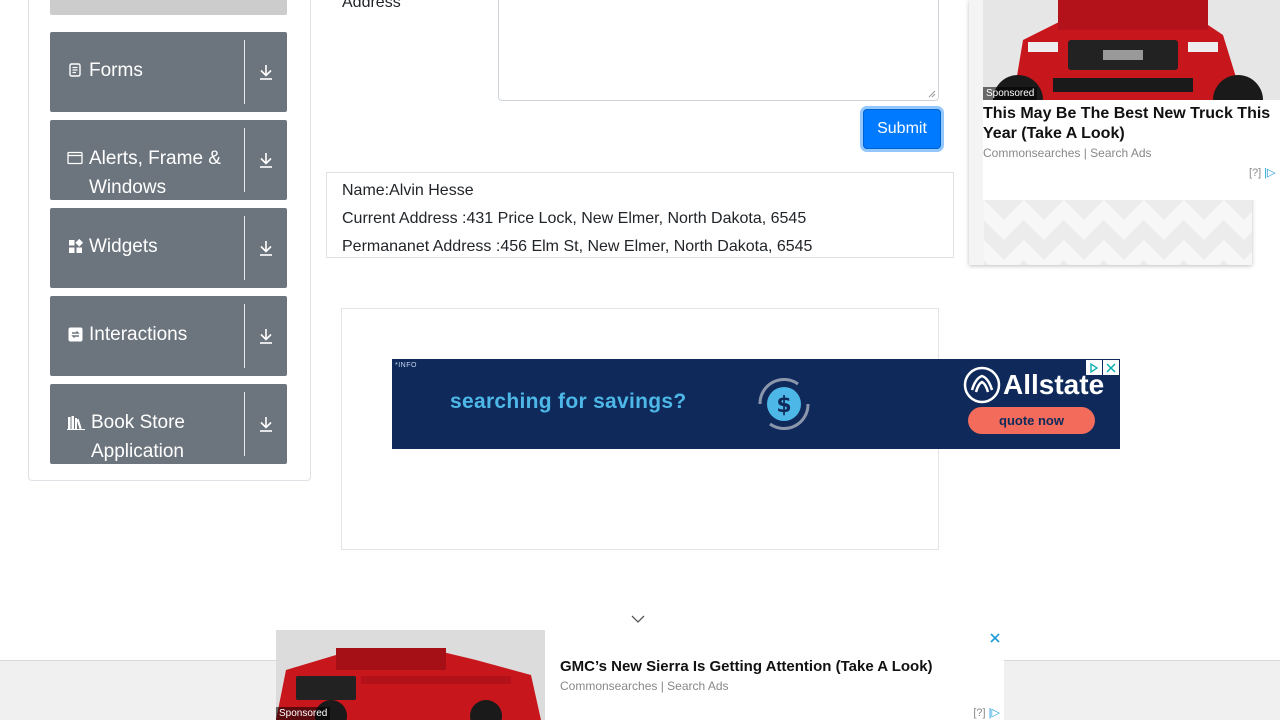  What do you see at coordinates (1118, 232) in the screenshot?
I see `ad-background-pattern` at bounding box center [1118, 232].